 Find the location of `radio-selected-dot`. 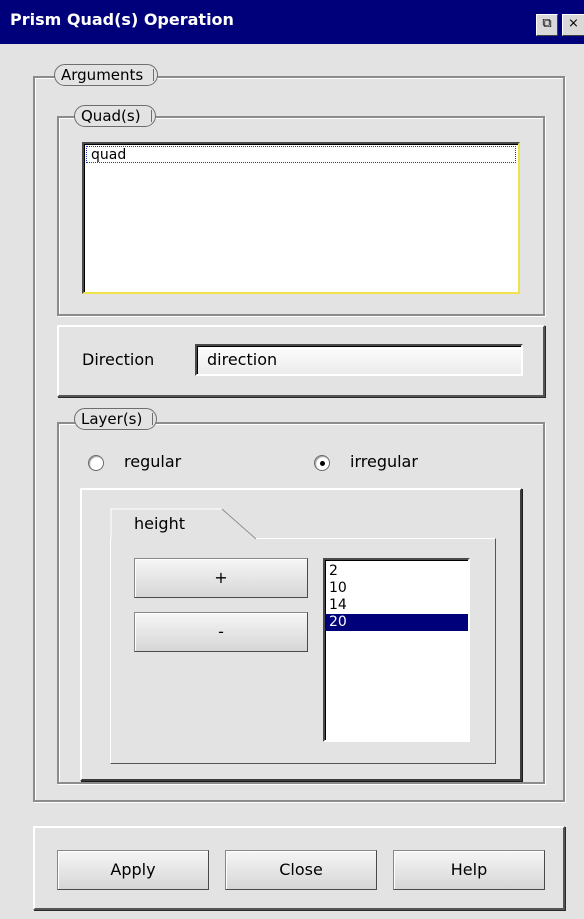

radio-selected-dot is located at coordinates (322, 463).